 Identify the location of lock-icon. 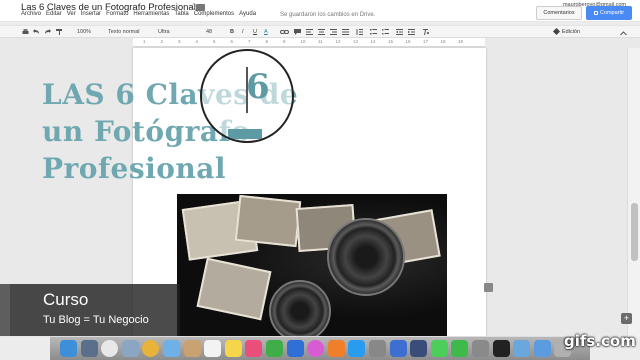
(595, 12).